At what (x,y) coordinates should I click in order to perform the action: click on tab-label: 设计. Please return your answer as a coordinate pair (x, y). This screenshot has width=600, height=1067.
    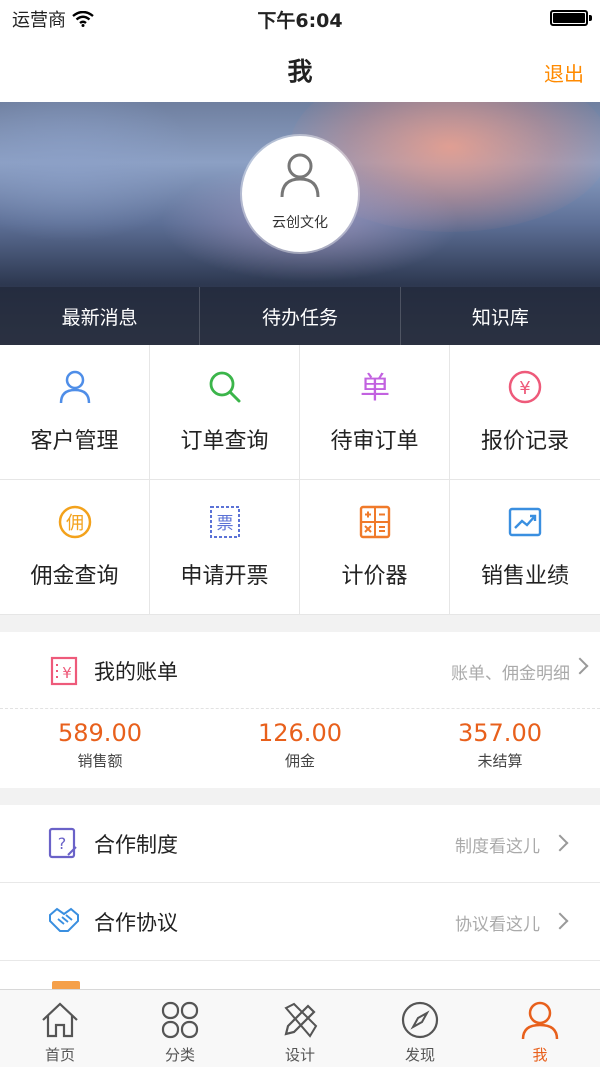
    Looking at the image, I should click on (299, 1055).